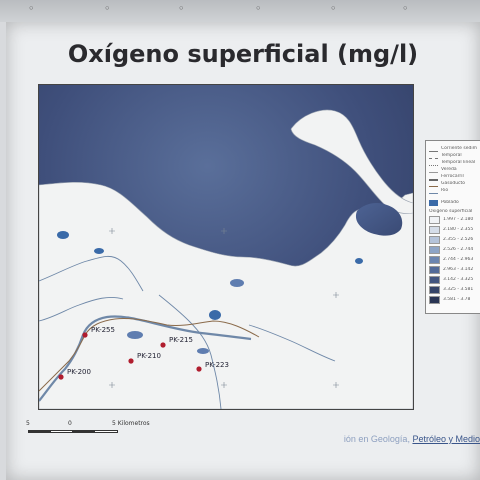 Image resolution: width=480 pixels, height=480 pixels. Describe the element at coordinates (458, 289) in the screenshot. I see `legend-ramp-label: 3.325 - 3.581` at that location.